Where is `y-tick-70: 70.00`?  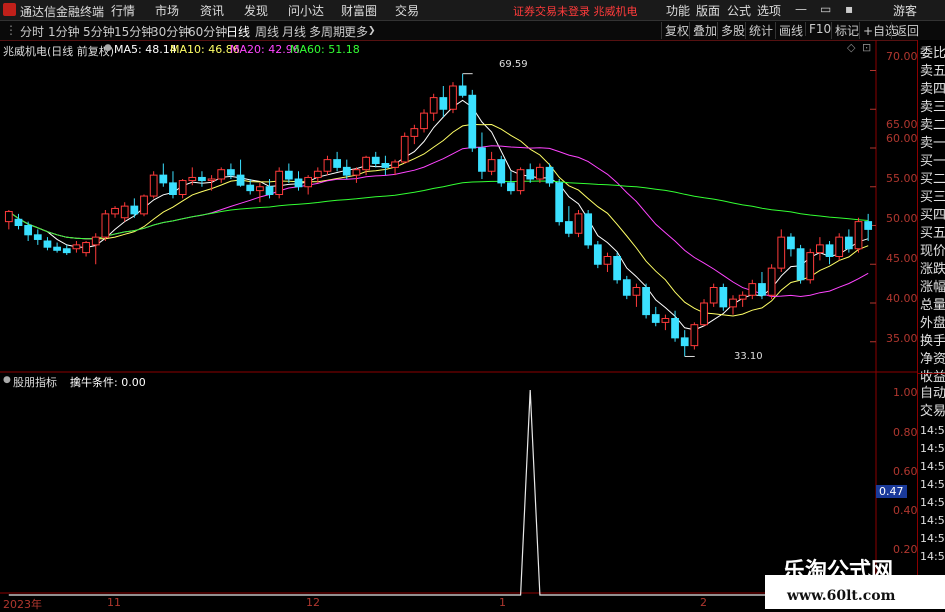
y-tick-70: 70.00 is located at coordinates (902, 56).